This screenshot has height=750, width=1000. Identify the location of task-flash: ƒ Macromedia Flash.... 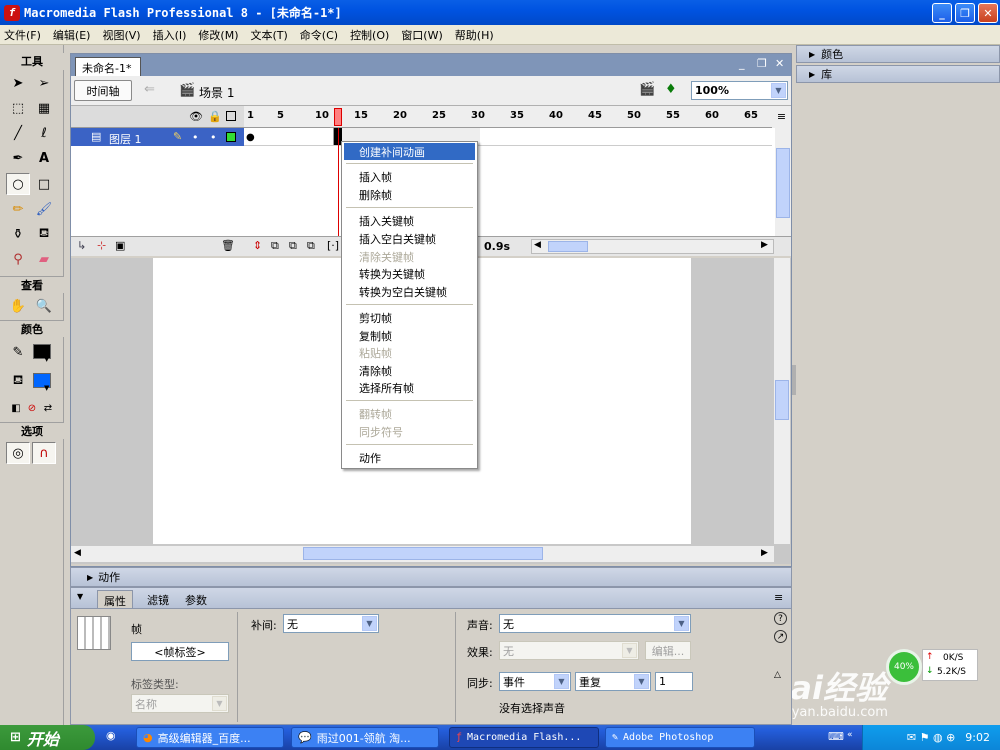
(524, 737).